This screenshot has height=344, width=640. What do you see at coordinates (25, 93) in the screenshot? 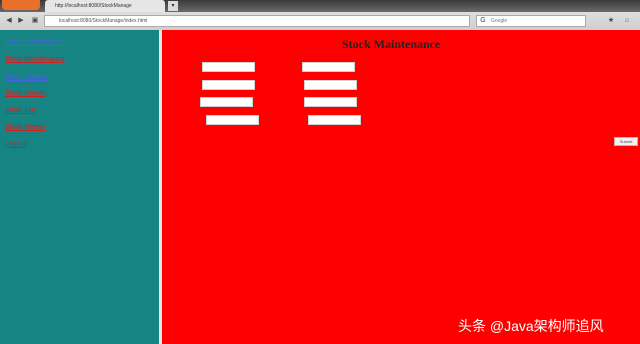
I see `menu-link-stock-details: Stock Details` at bounding box center [25, 93].